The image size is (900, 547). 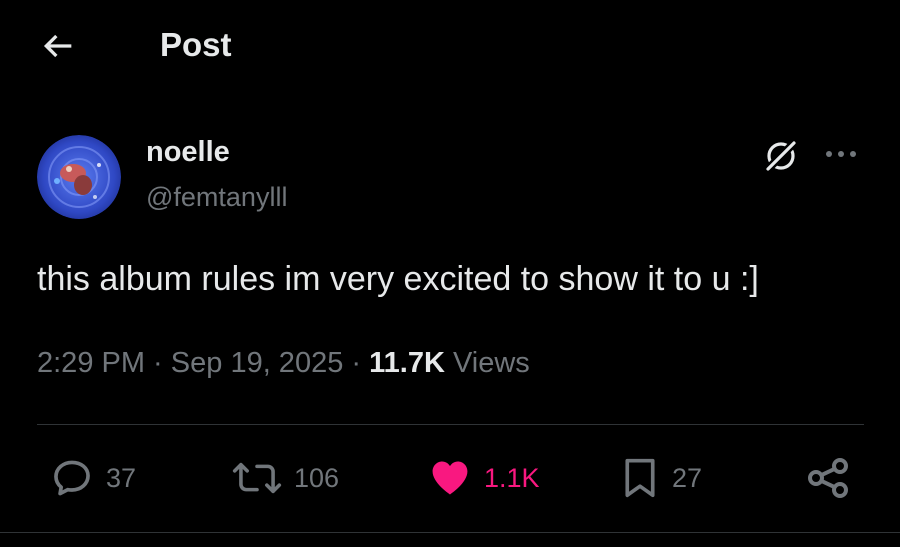 I want to click on avatar, so click(x=79, y=177).